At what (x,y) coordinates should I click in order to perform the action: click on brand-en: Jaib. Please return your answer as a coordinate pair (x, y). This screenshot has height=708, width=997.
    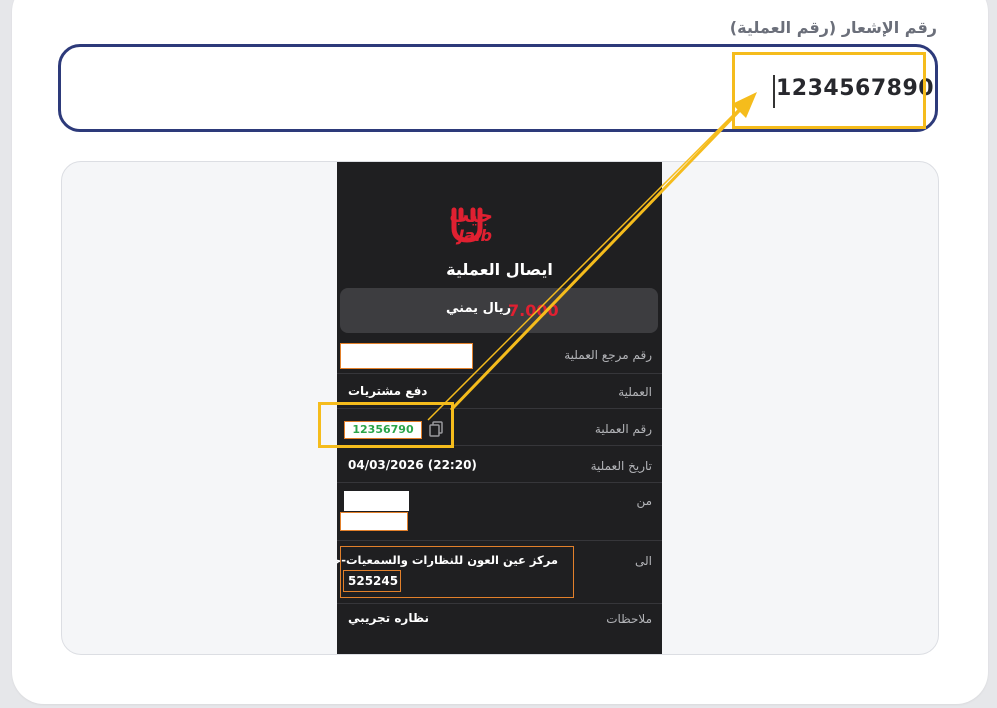
    Looking at the image, I should click on (473, 235).